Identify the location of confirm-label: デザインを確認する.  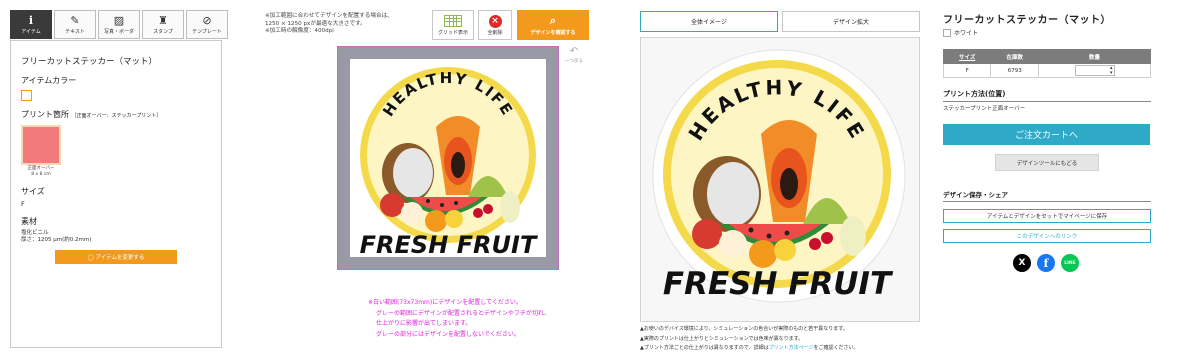
(553, 32).